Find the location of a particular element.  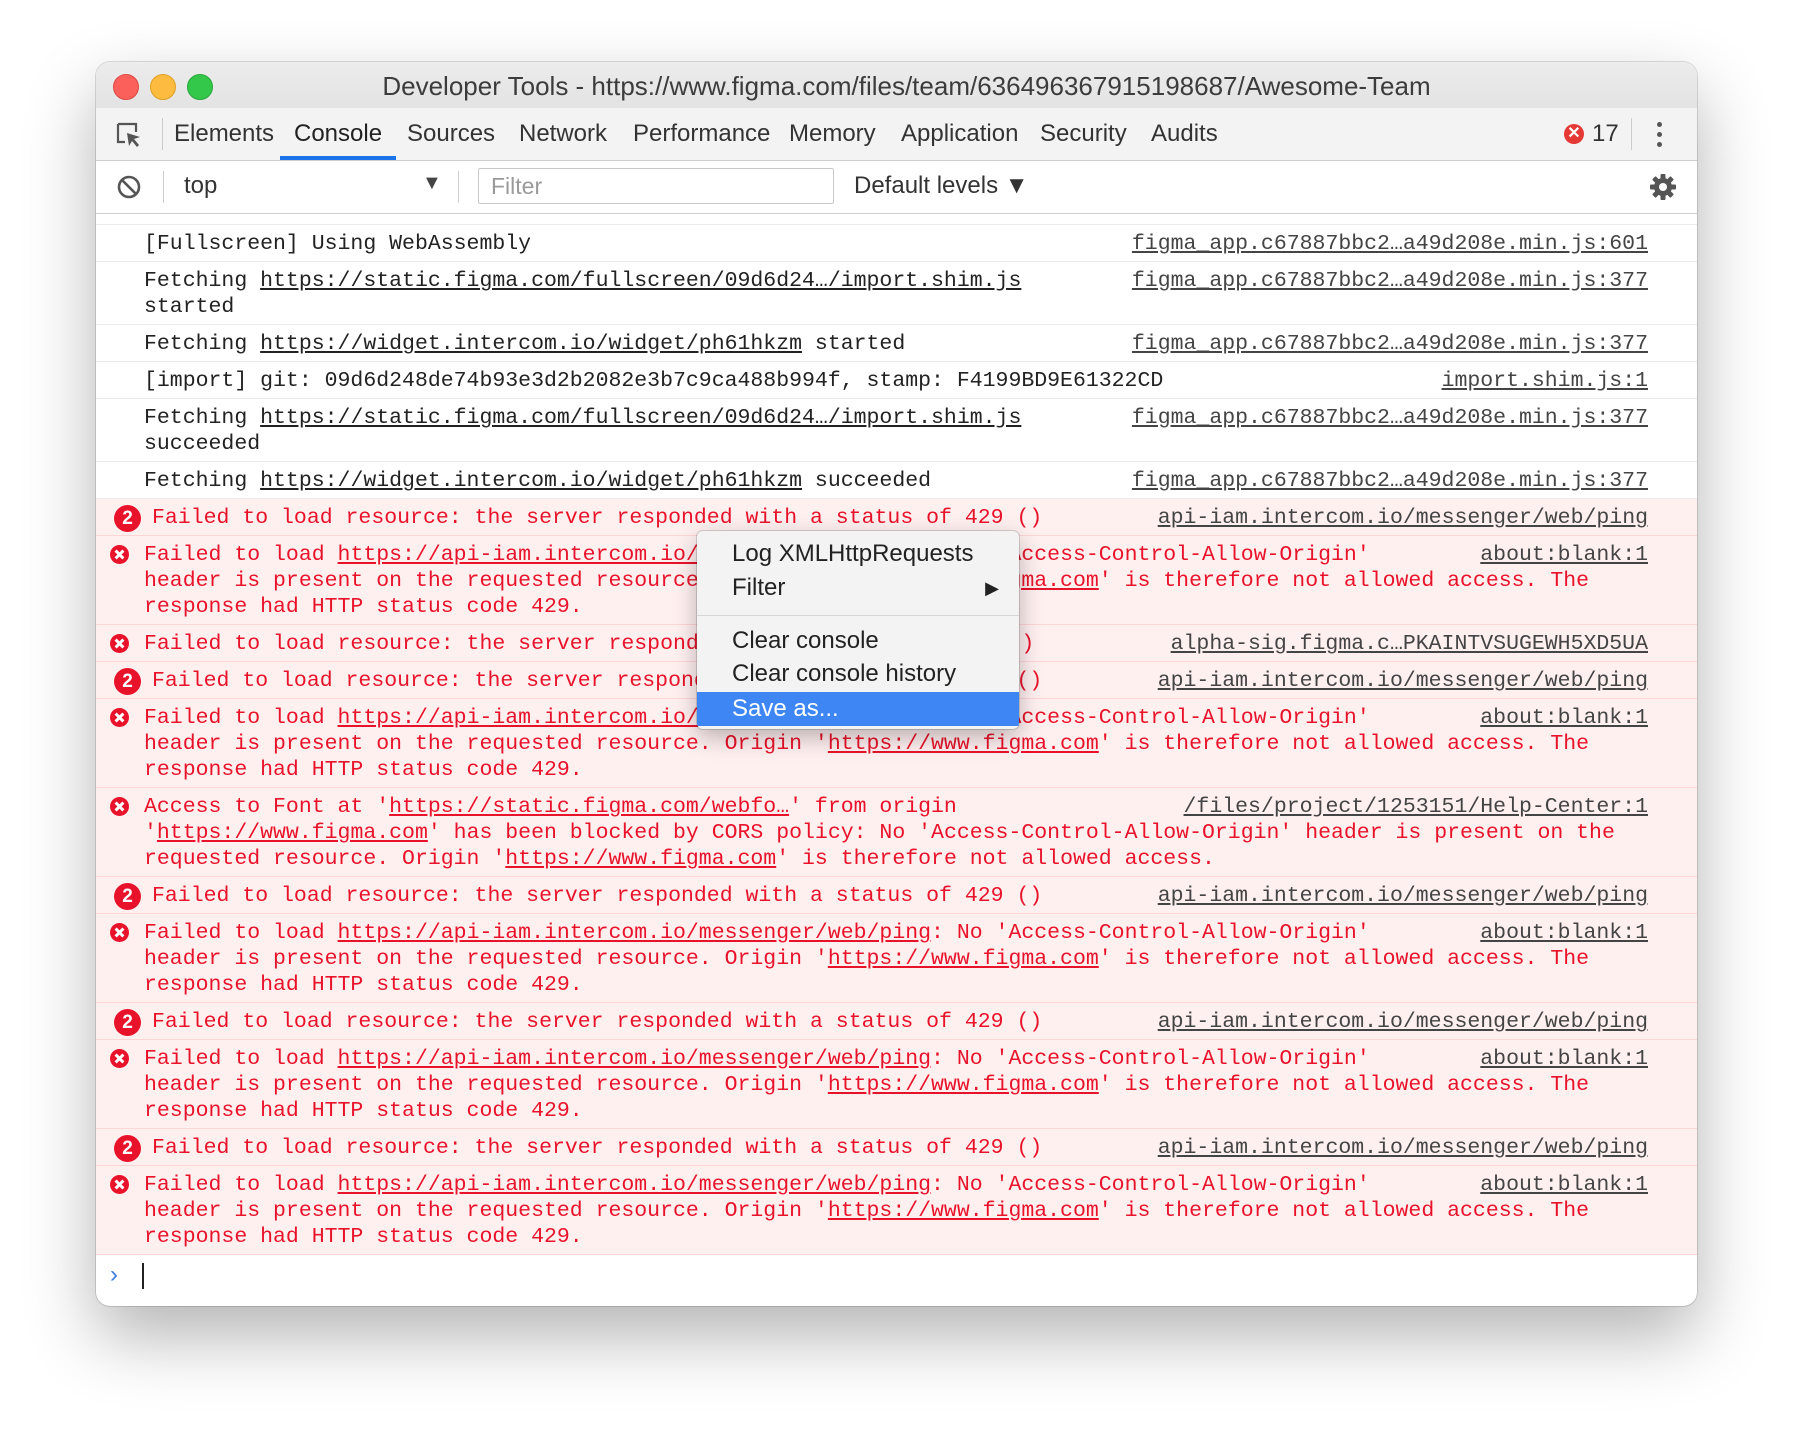

tab-memory: Memory is located at coordinates (832, 134).